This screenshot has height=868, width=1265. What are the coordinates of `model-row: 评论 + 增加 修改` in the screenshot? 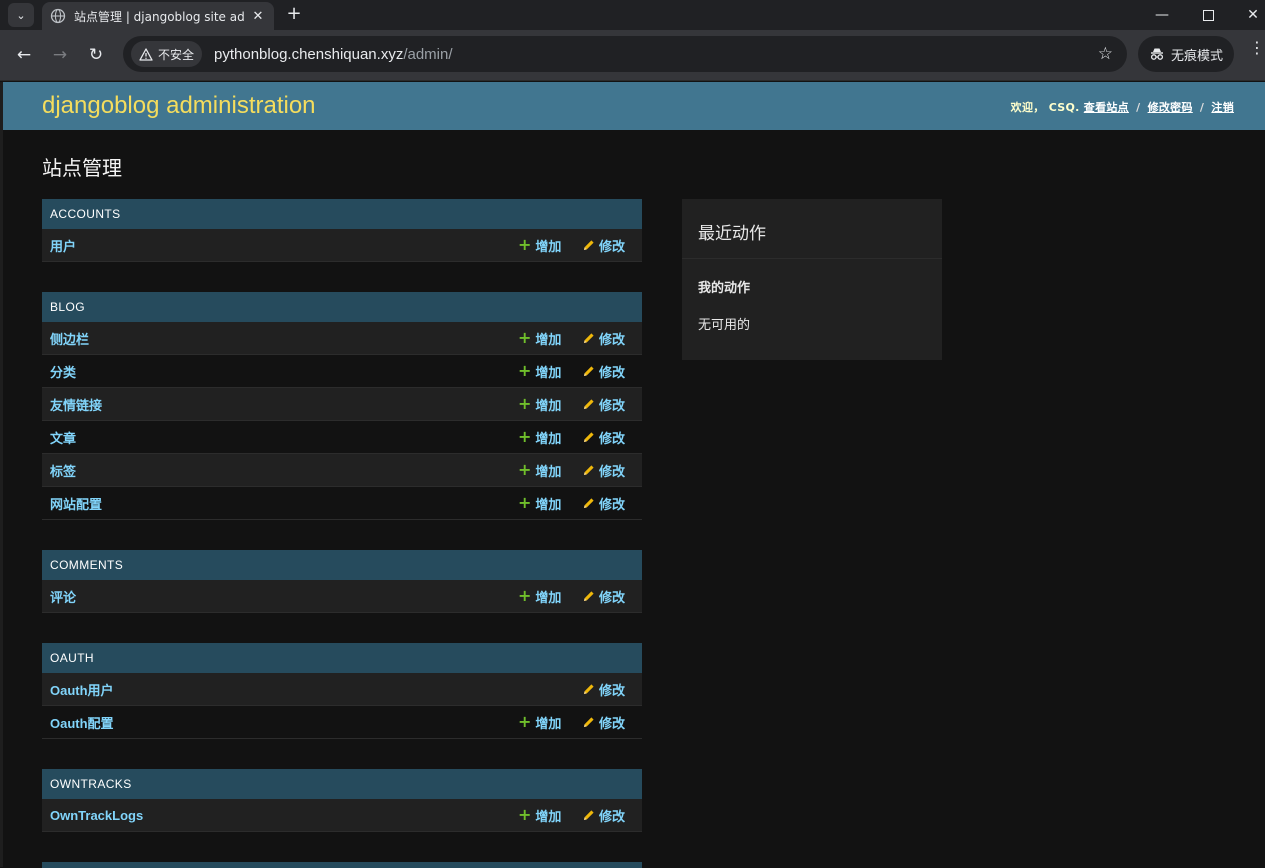 It's located at (342, 596).